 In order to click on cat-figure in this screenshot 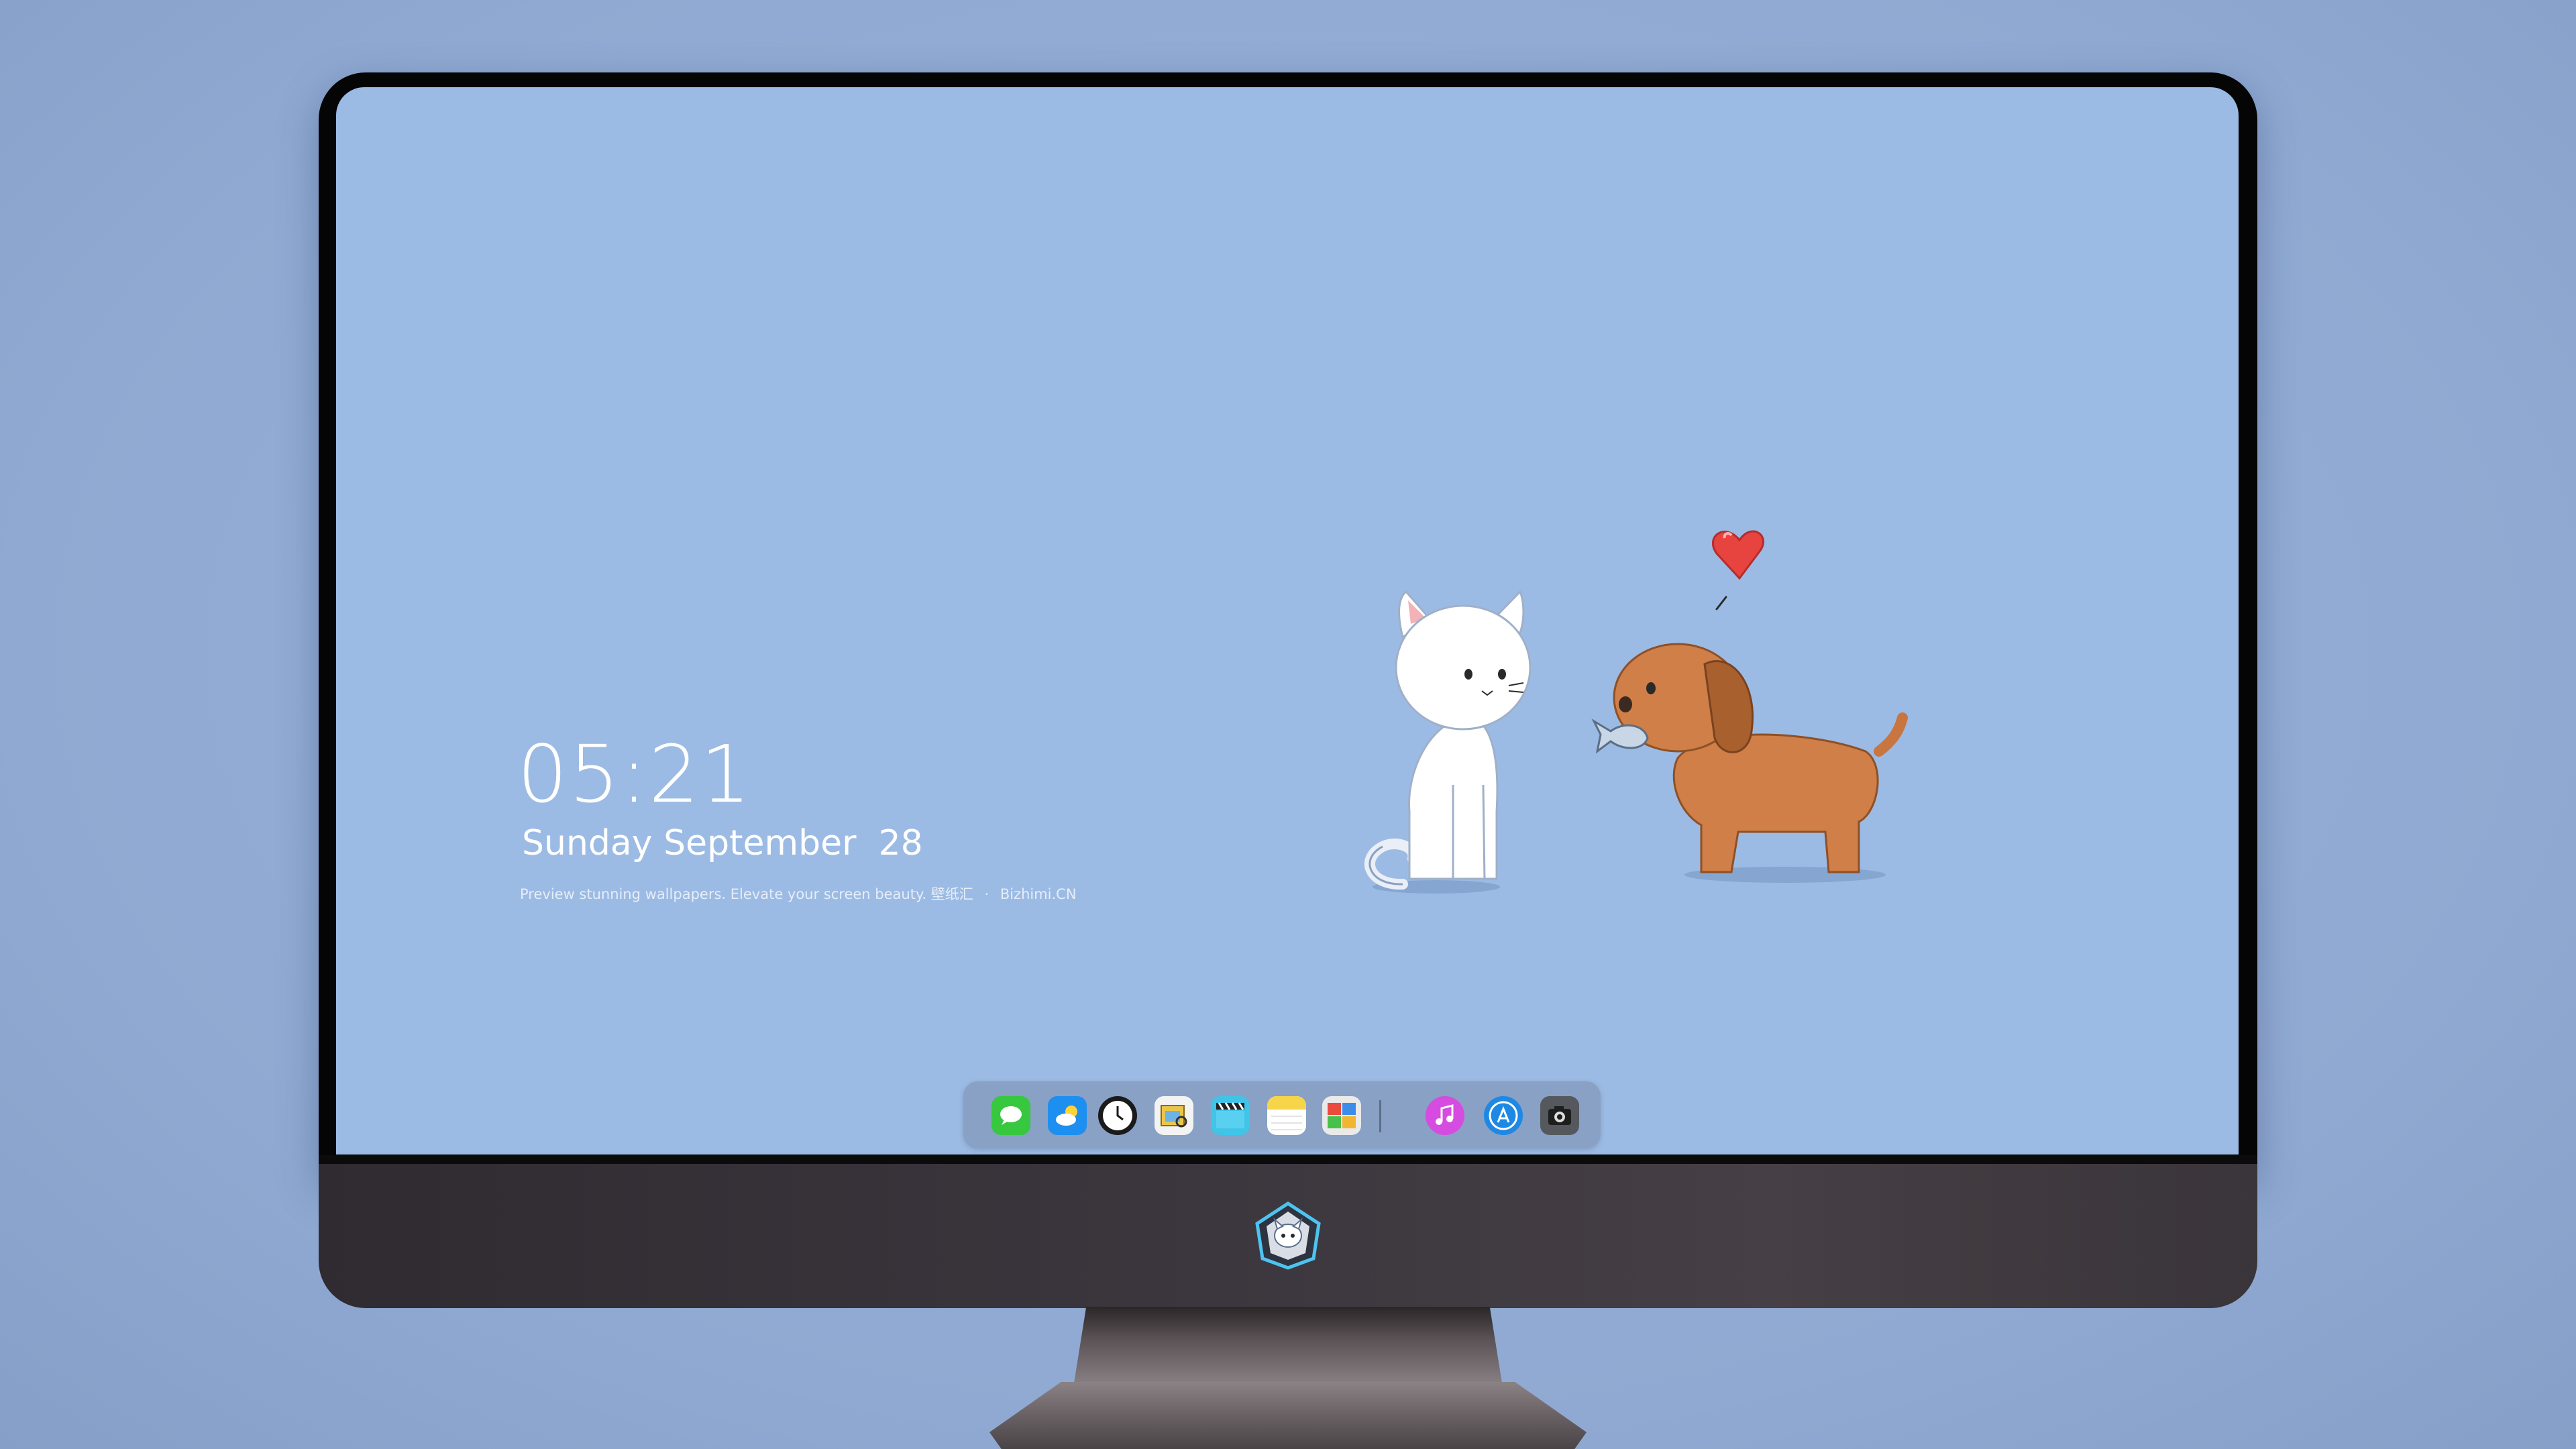, I will do `click(1448, 742)`.